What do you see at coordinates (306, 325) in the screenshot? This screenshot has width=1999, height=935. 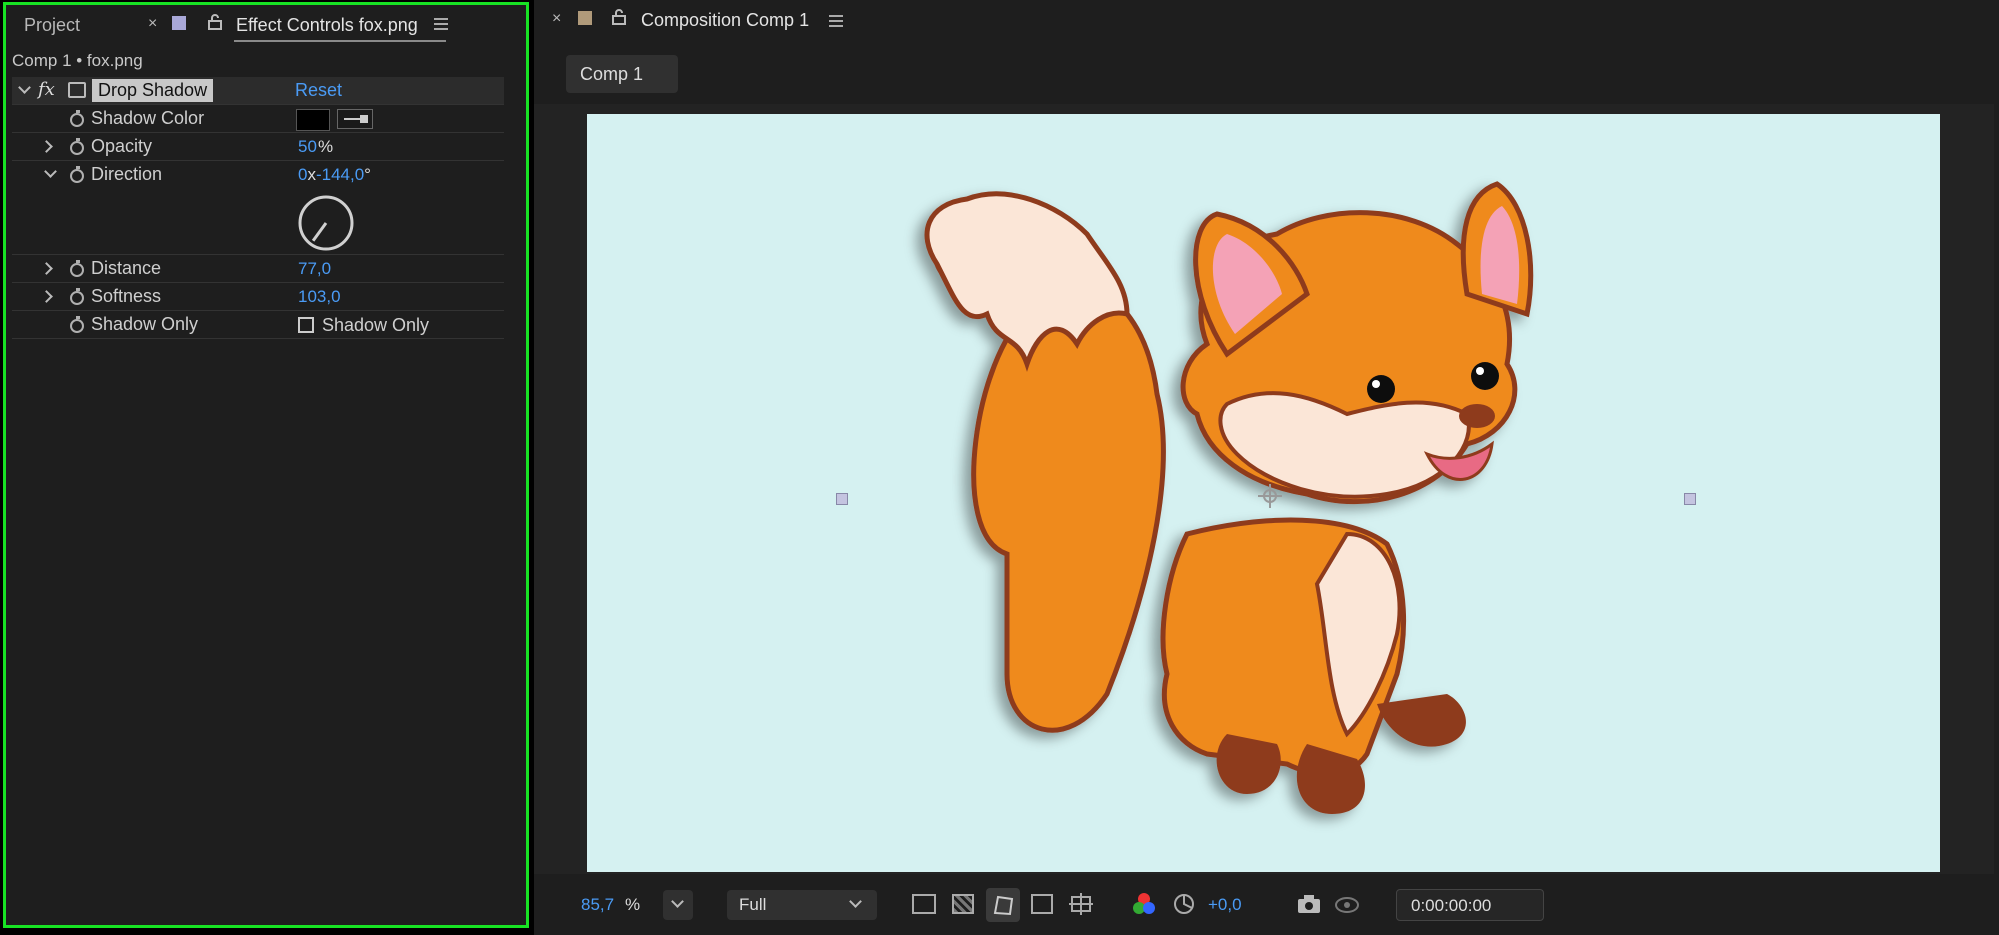 I see `shadow-only-checkbox` at bounding box center [306, 325].